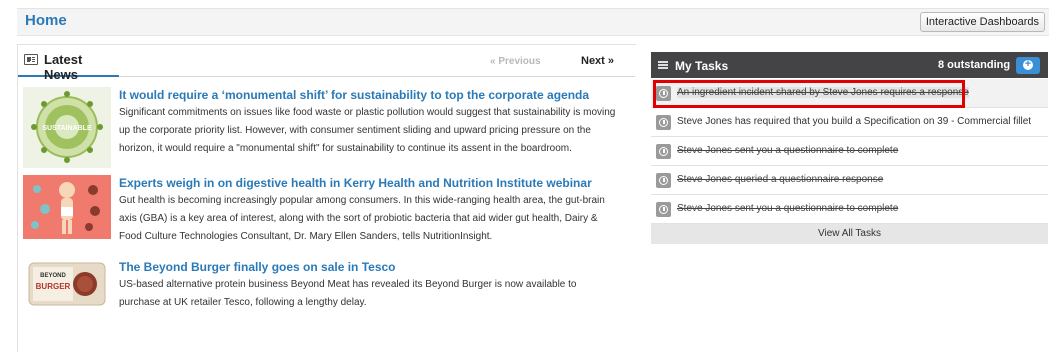 This screenshot has height=352, width=1063. Describe the element at coordinates (663, 62) in the screenshot. I see `list-icon` at that location.